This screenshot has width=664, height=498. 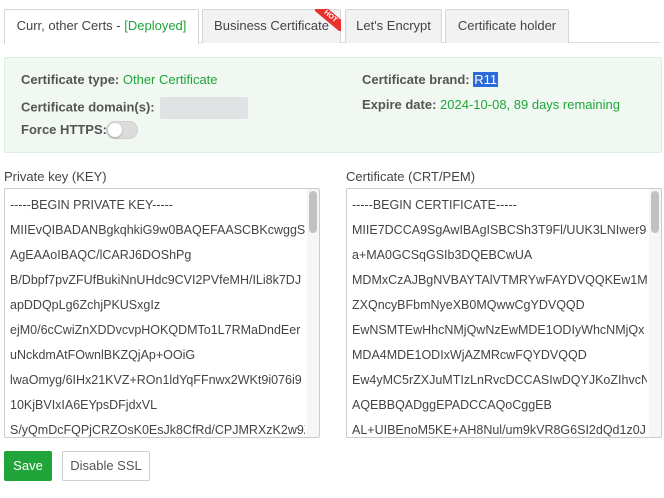 I want to click on key-line: apDDQpLg6ZchjPKUSxgIz, so click(x=85, y=305).